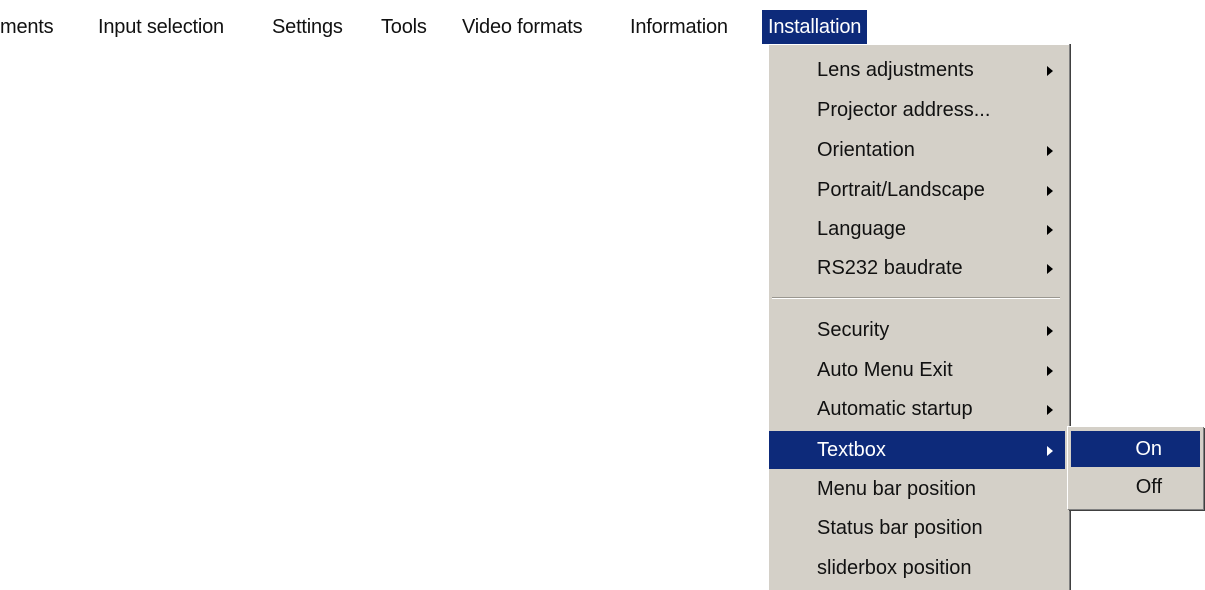 This screenshot has width=1205, height=590. I want to click on dropdown-item-label: Language, so click(861, 229).